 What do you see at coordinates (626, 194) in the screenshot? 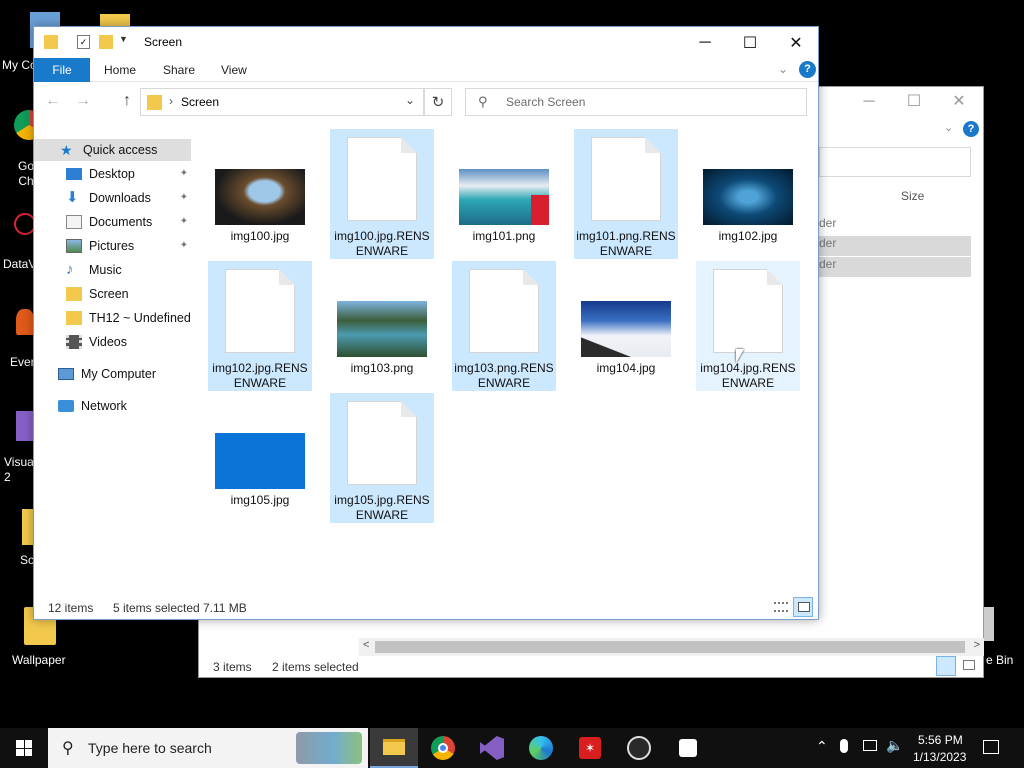
I see `file-item: img101.png.RENSENWARE` at bounding box center [626, 194].